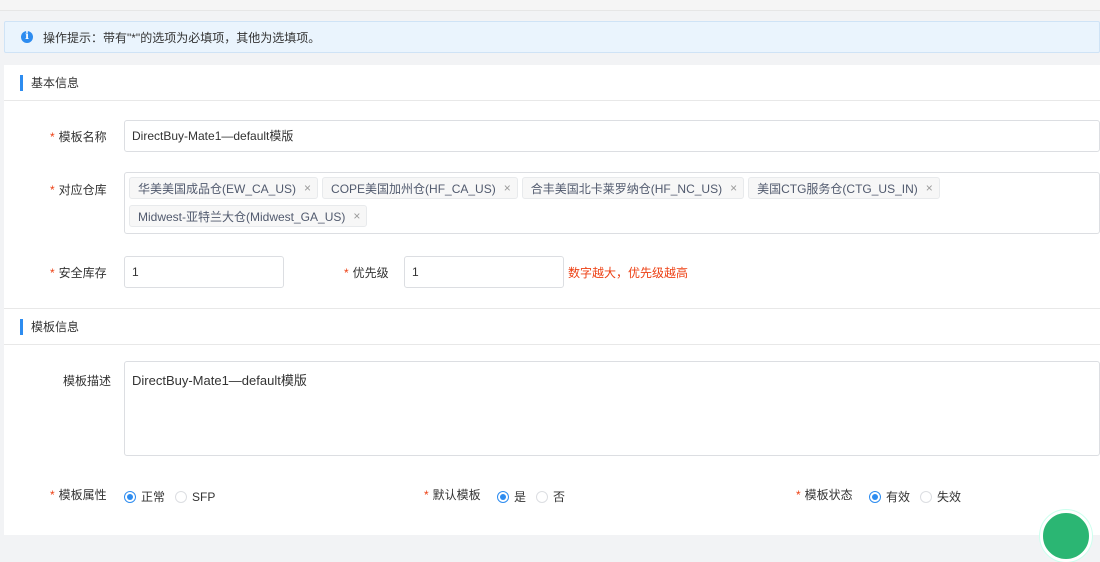 Image resolution: width=1100 pixels, height=562 pixels. I want to click on section-title: 基本信息, so click(55, 83).